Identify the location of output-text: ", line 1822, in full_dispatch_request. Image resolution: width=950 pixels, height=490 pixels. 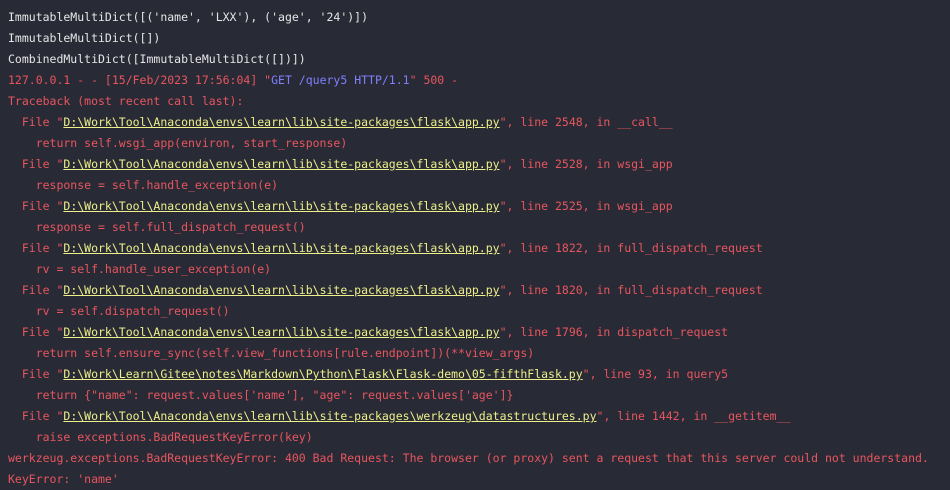
(631, 248).